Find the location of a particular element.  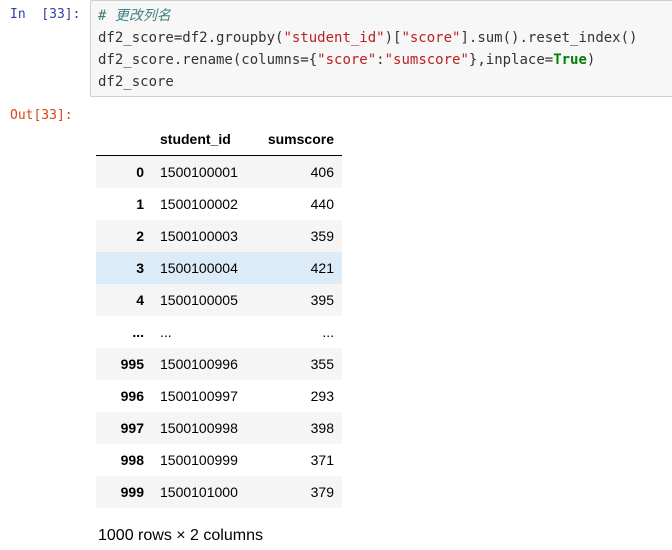

cell-student-id: 1500100003 is located at coordinates (199, 235).